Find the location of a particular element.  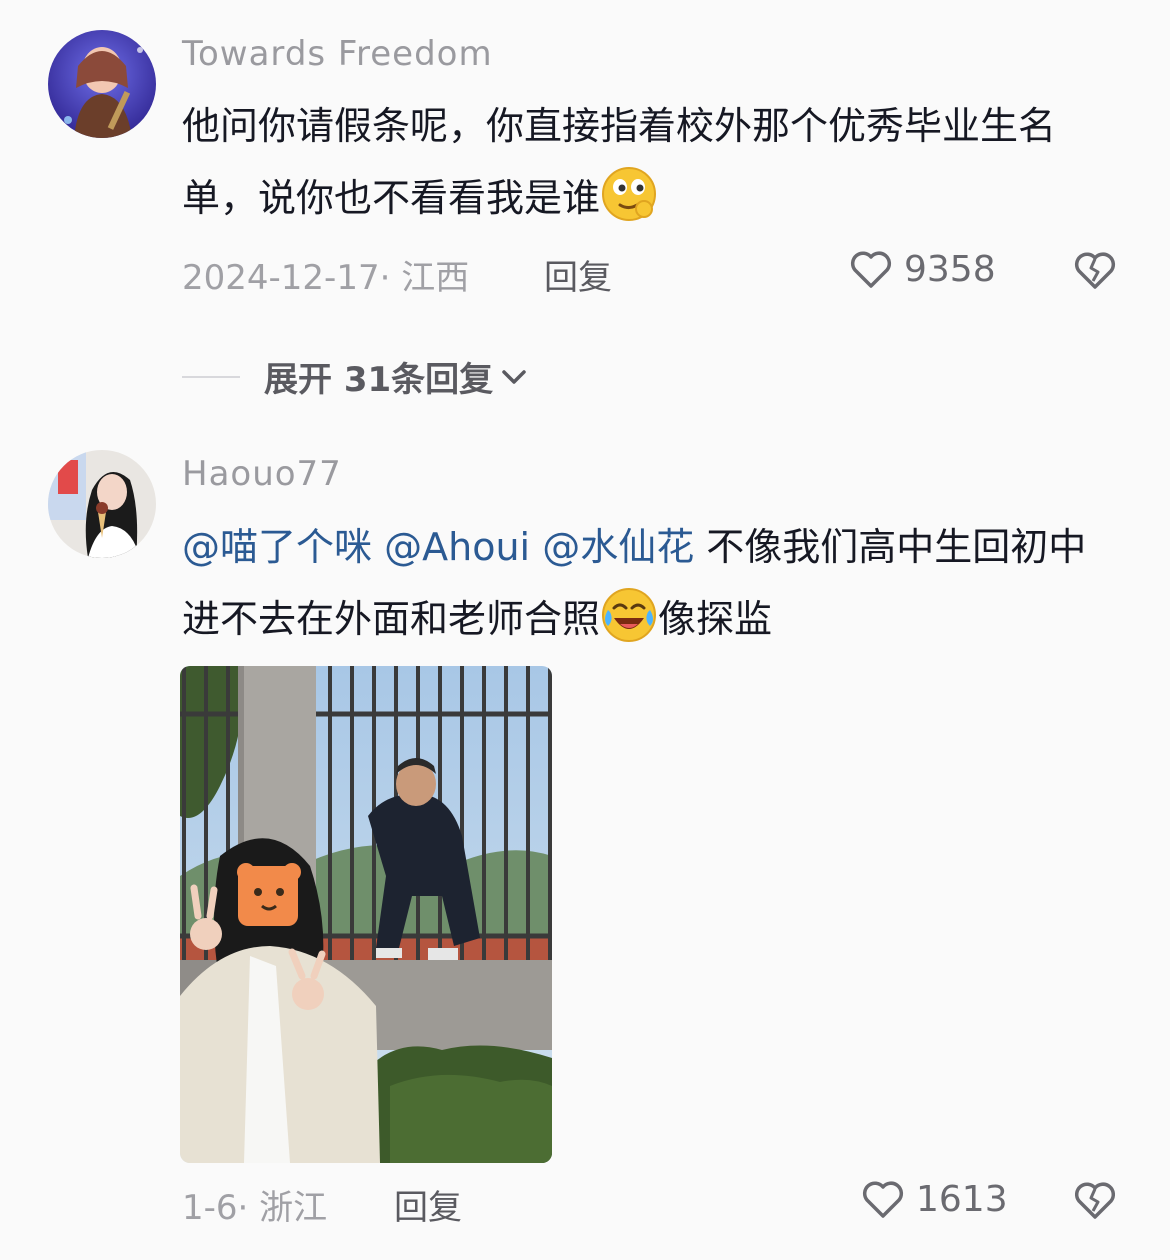

laughing-tears-icon is located at coordinates (629, 615).